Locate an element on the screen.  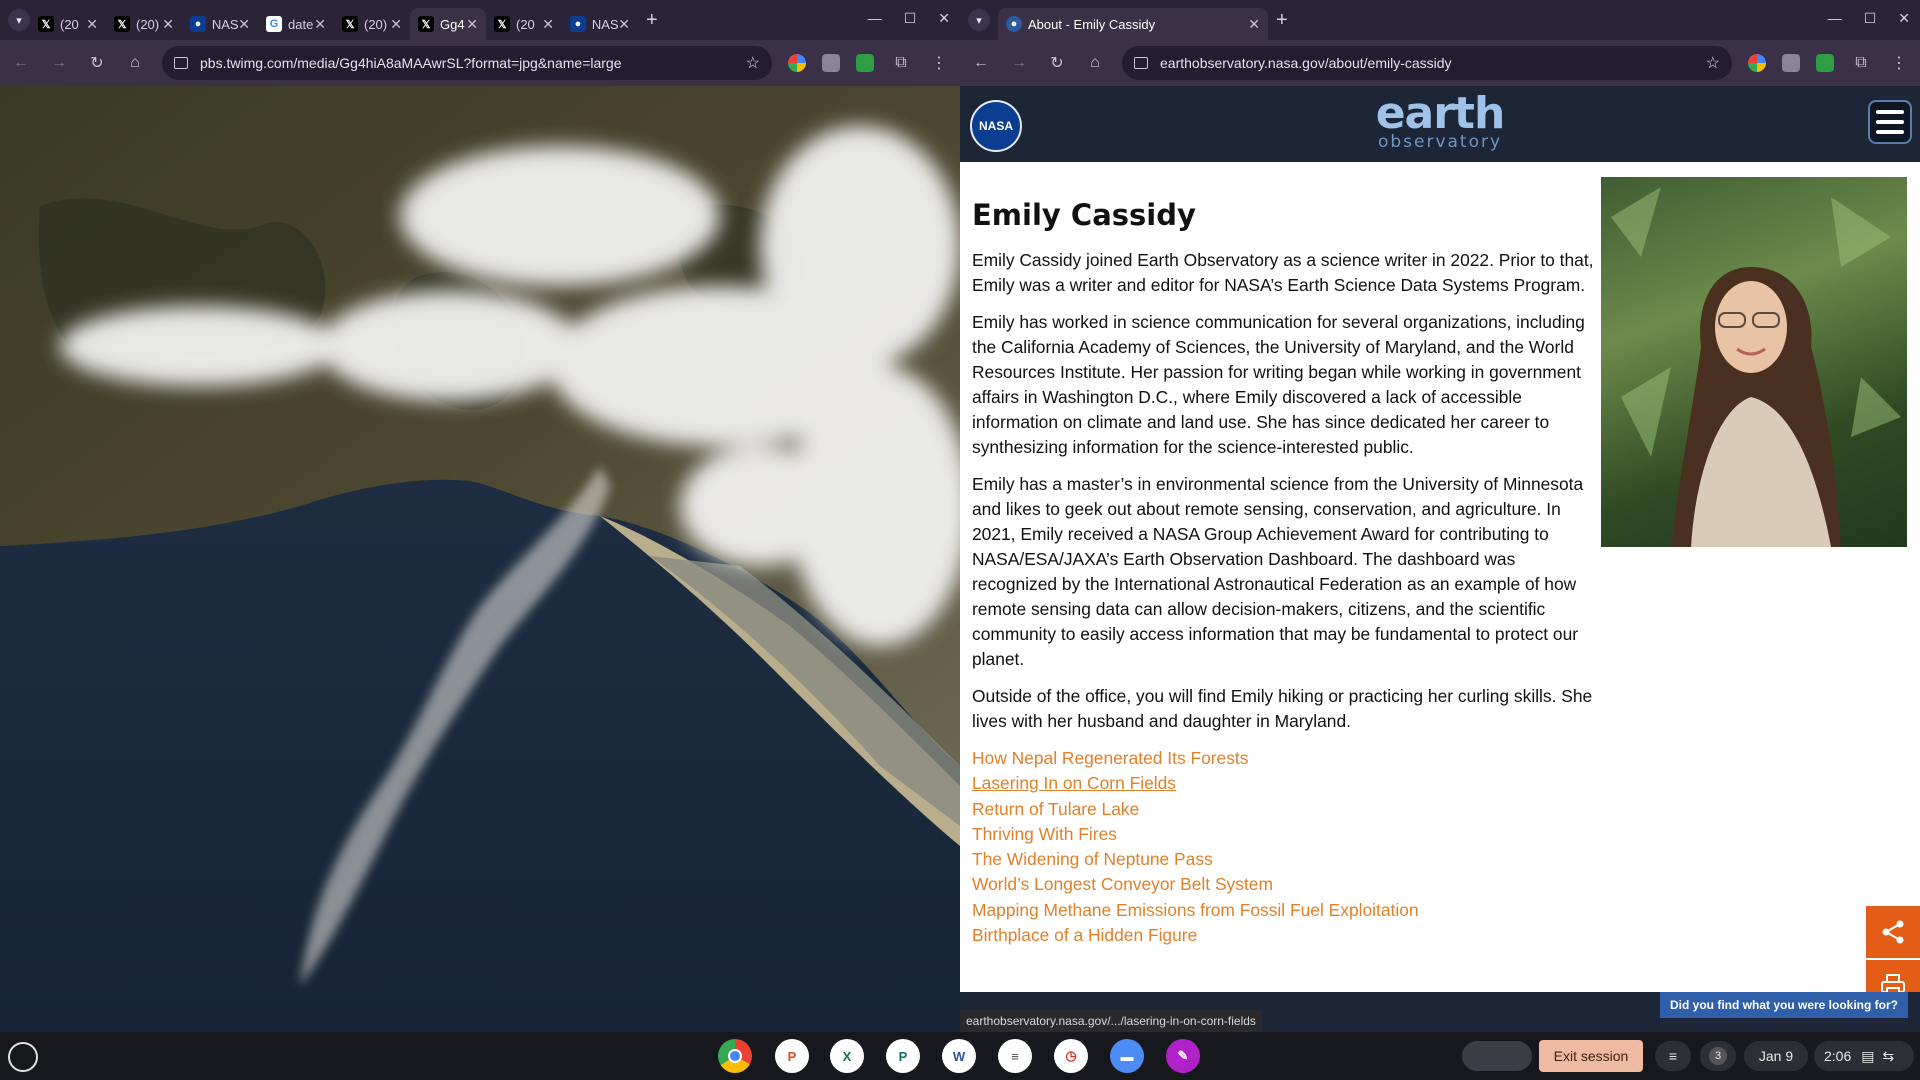
menu-icon is located at coordinates (1890, 122).